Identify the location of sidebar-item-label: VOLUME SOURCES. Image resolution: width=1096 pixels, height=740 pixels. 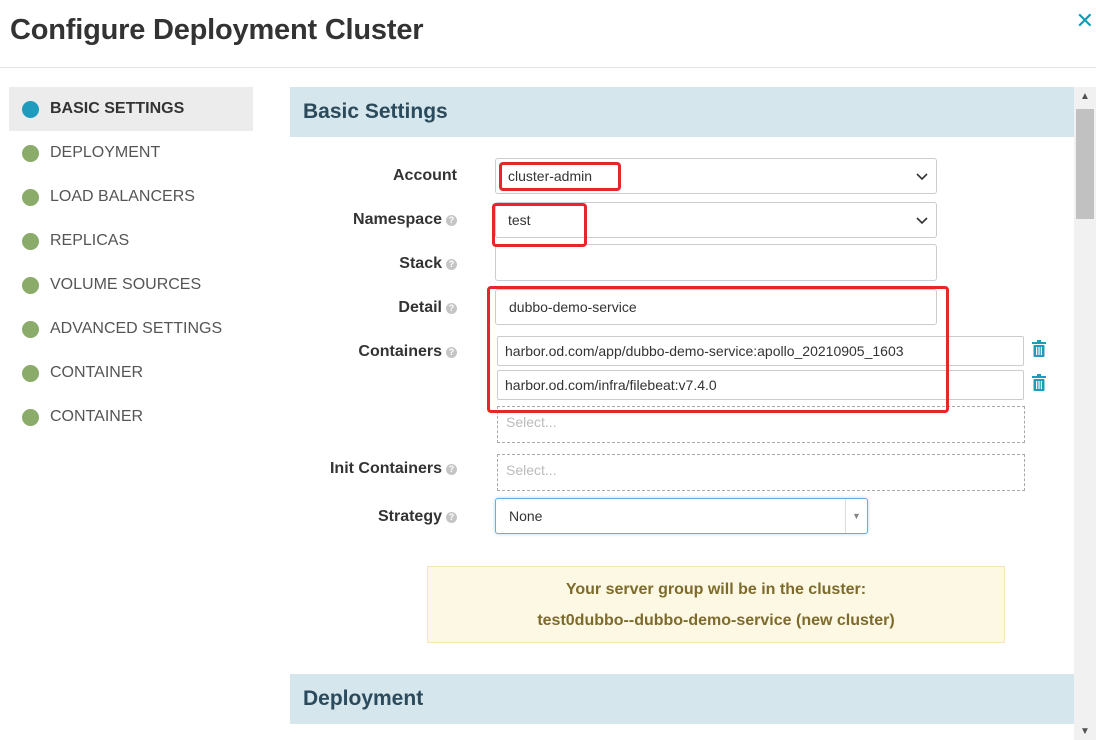
(126, 284).